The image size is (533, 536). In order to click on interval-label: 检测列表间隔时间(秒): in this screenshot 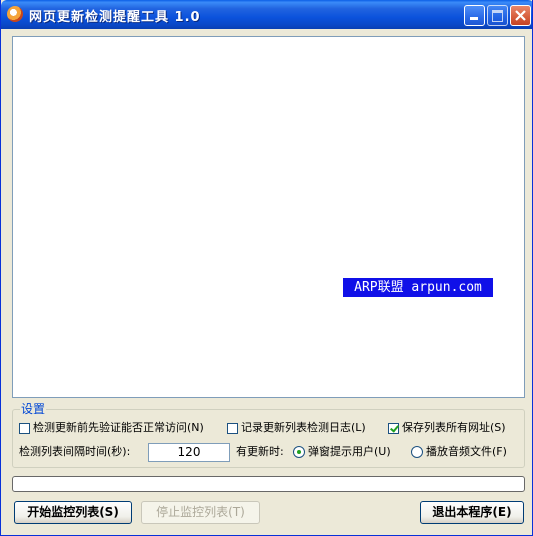, I will do `click(75, 451)`.